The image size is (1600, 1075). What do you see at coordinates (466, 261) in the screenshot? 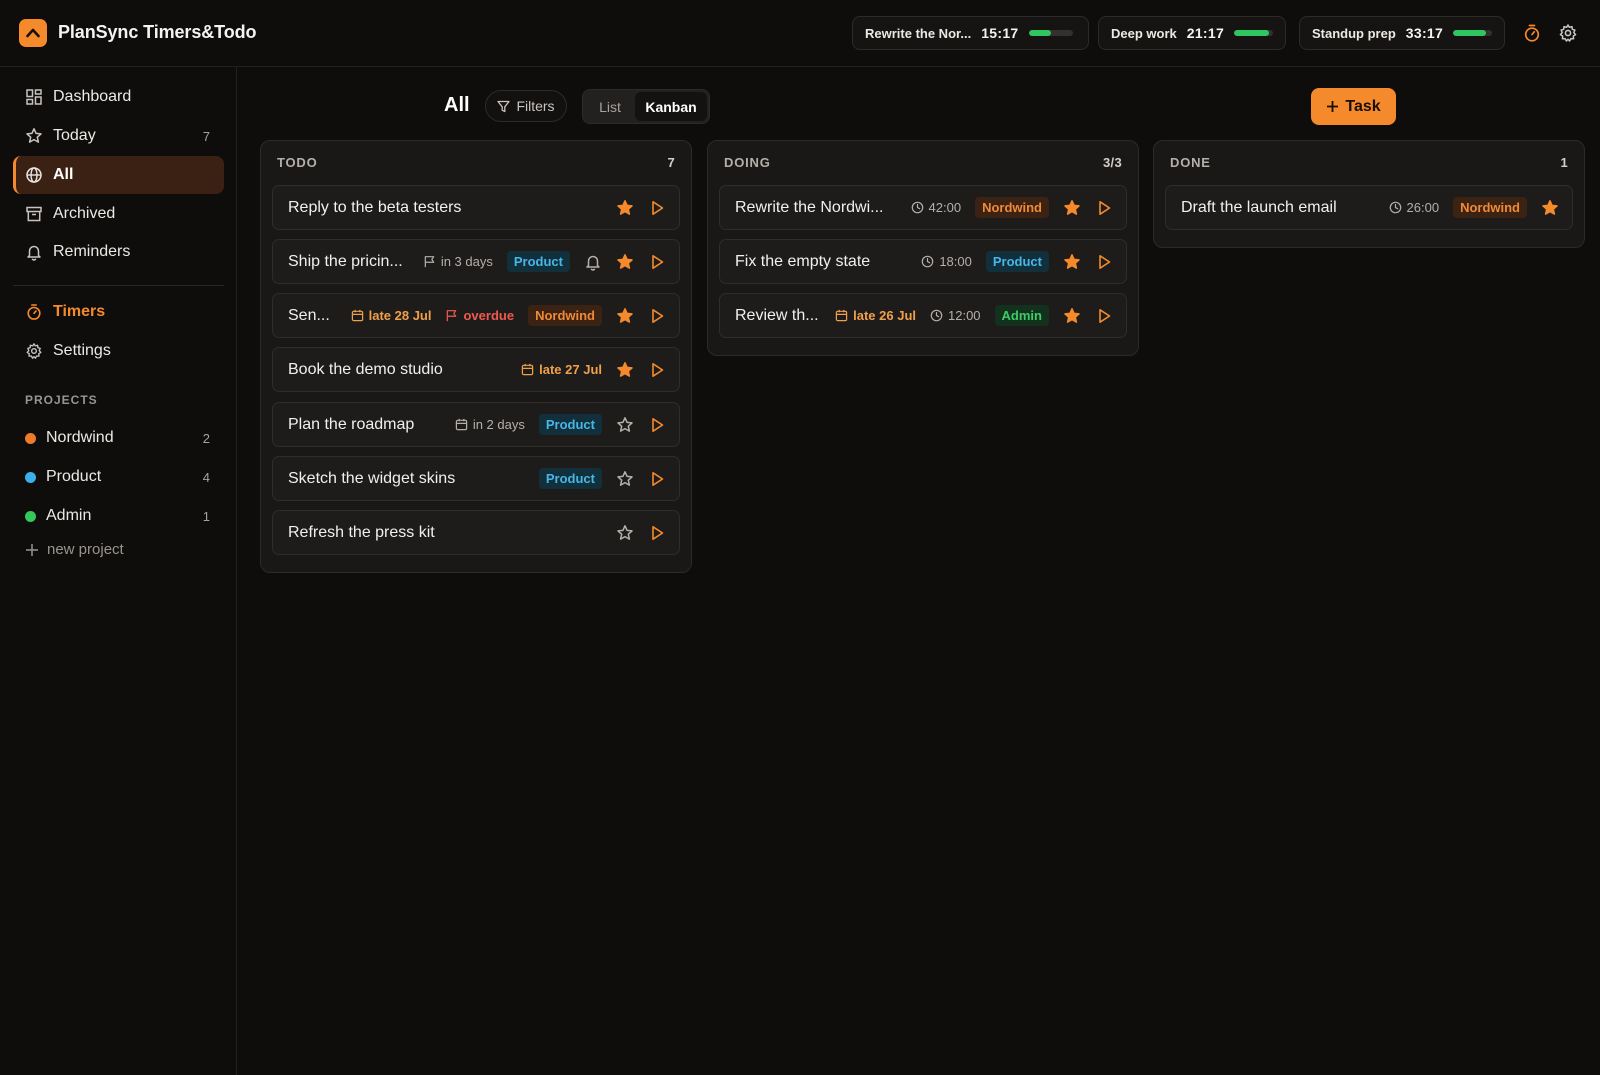
I see `due-badge-text: in 3 days` at bounding box center [466, 261].